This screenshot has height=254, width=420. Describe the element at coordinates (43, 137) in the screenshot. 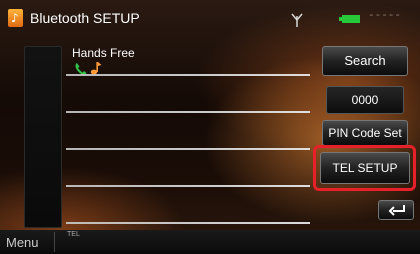

I see `list-scroll-panel` at that location.